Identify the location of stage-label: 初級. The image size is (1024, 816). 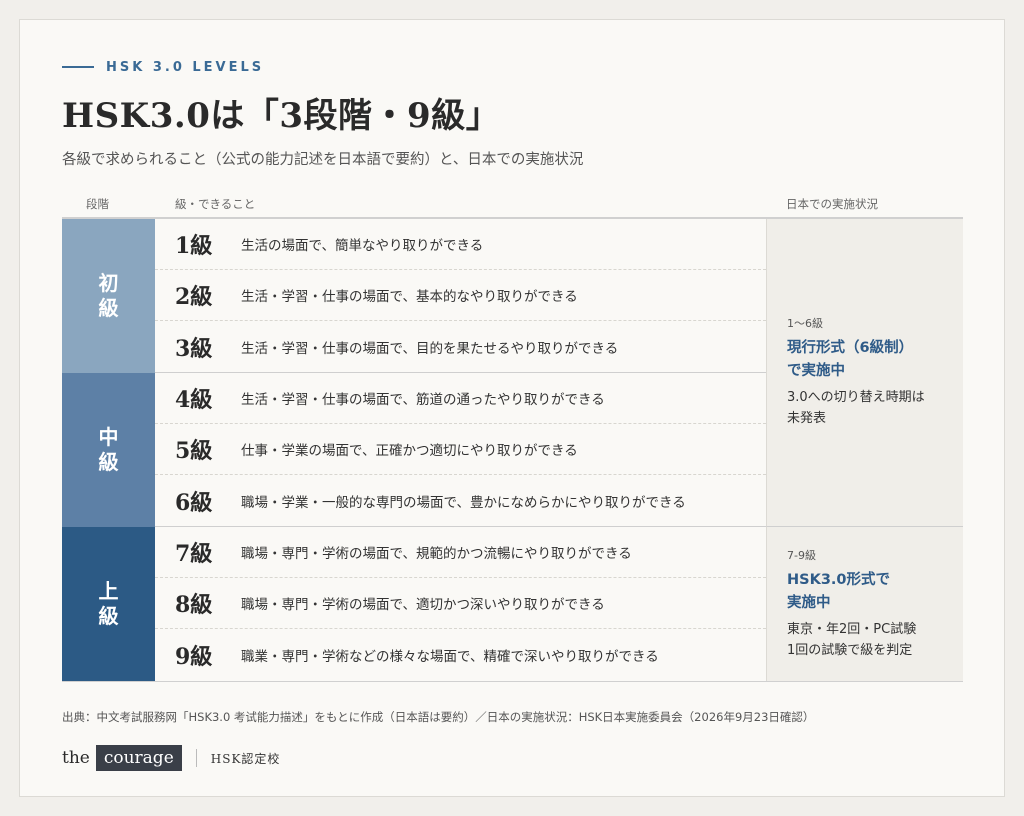
(108, 295).